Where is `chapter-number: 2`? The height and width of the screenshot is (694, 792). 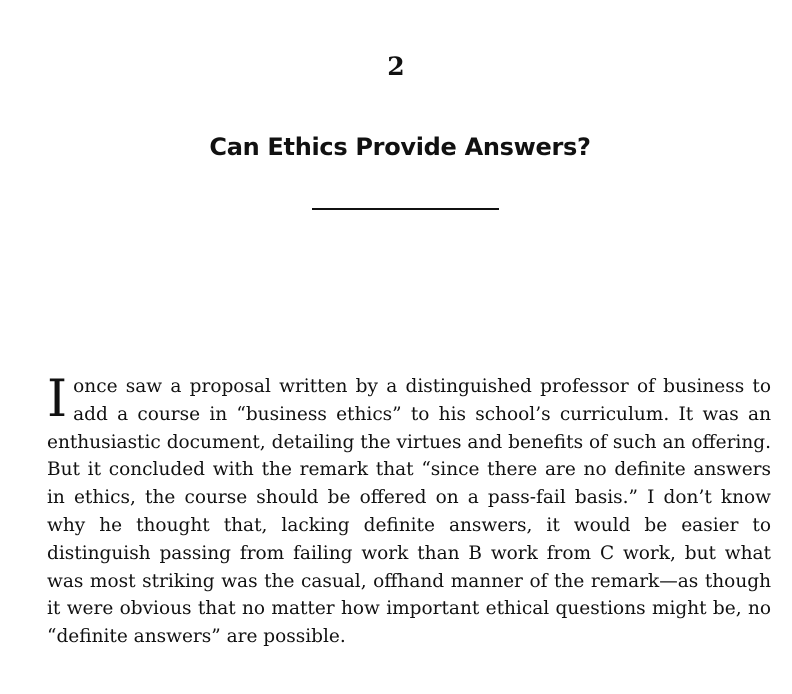
chapter-number: 2 is located at coordinates (396, 66).